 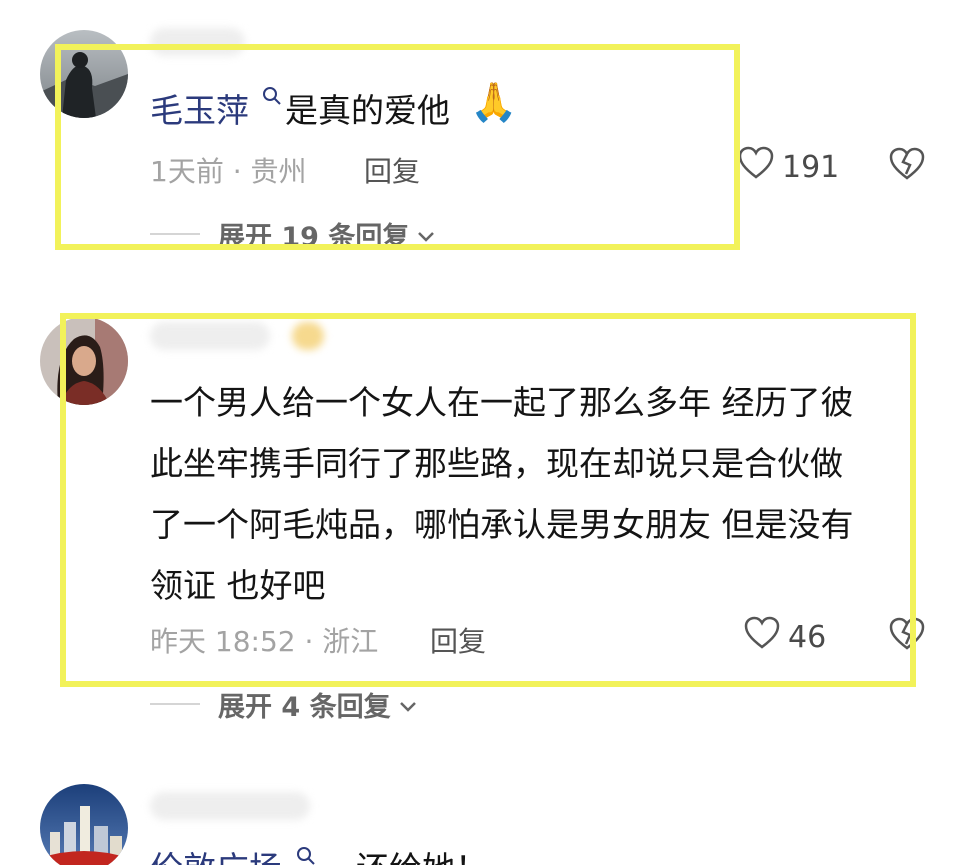 I want to click on broken-heart-icon, so click(x=907, y=166).